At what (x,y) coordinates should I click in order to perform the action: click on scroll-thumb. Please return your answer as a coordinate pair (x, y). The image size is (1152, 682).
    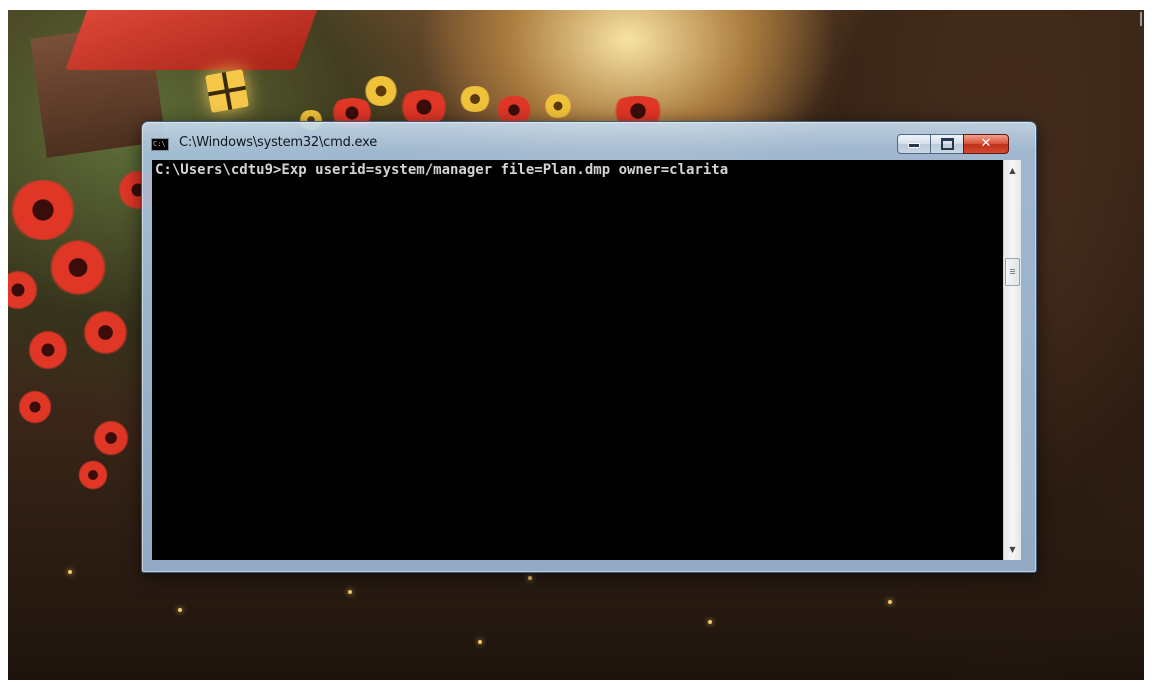
    Looking at the image, I should click on (1012, 272).